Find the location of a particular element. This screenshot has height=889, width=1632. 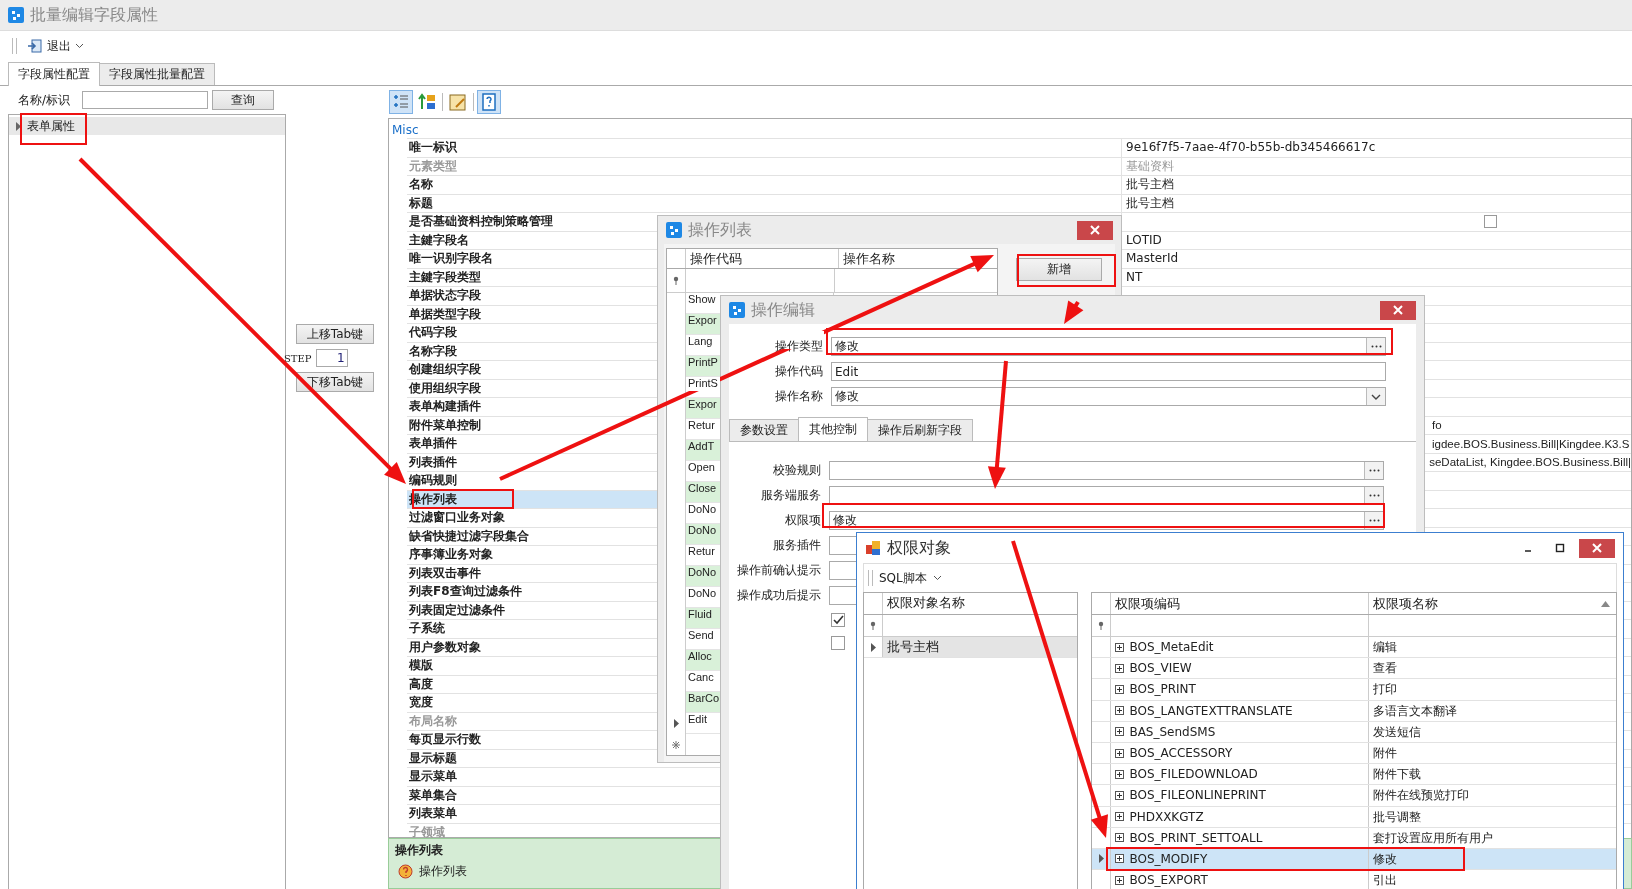

search-label: 名称/标识 is located at coordinates (45, 100).